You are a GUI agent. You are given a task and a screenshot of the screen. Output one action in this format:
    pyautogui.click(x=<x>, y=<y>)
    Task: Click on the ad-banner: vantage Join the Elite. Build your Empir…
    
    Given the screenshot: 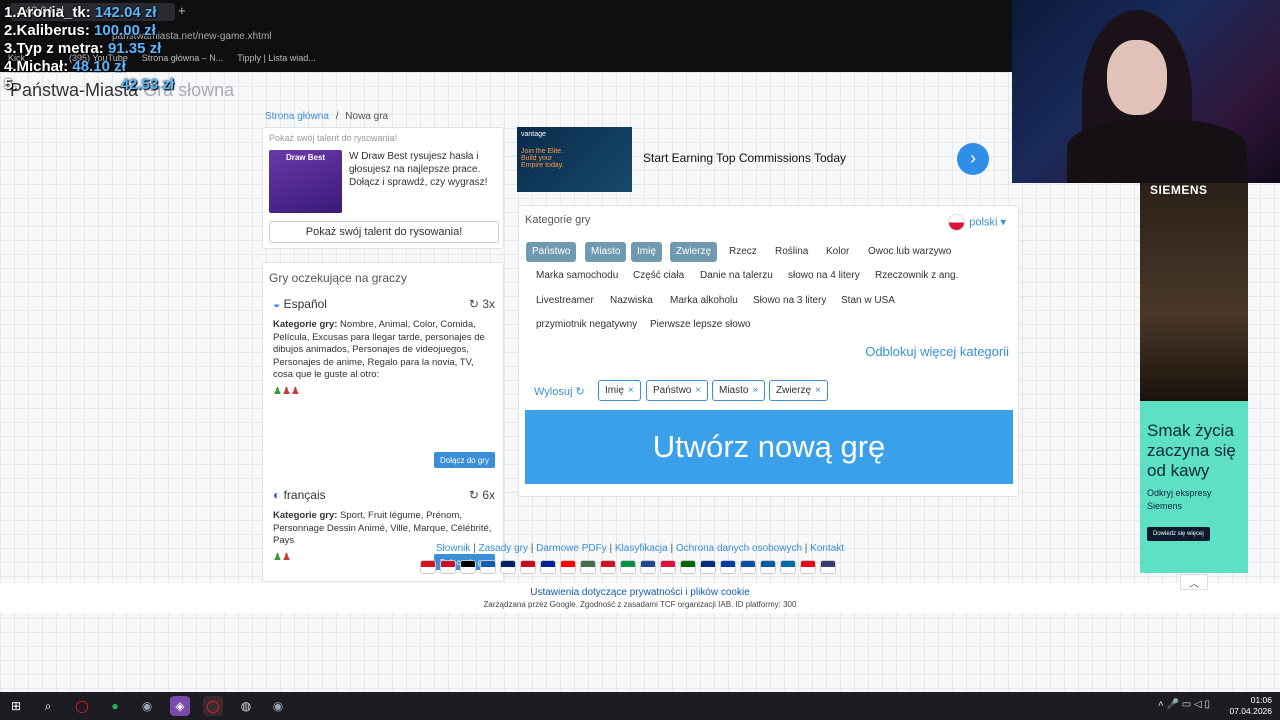 What is the action you would take?
    pyautogui.click(x=757, y=160)
    